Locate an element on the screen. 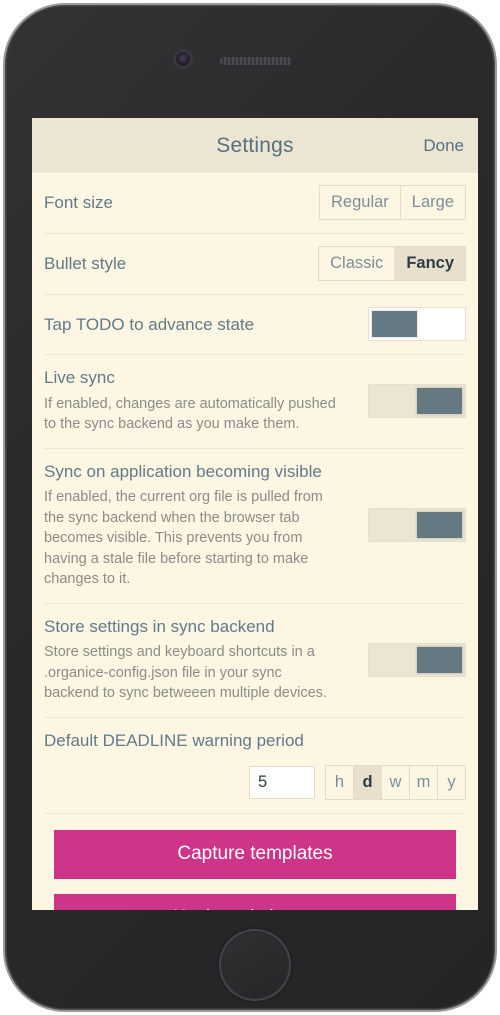 This screenshot has height=1015, width=500. setting-label-sync-on-visible: Sync on application becoming visible is located at coordinates (183, 471).